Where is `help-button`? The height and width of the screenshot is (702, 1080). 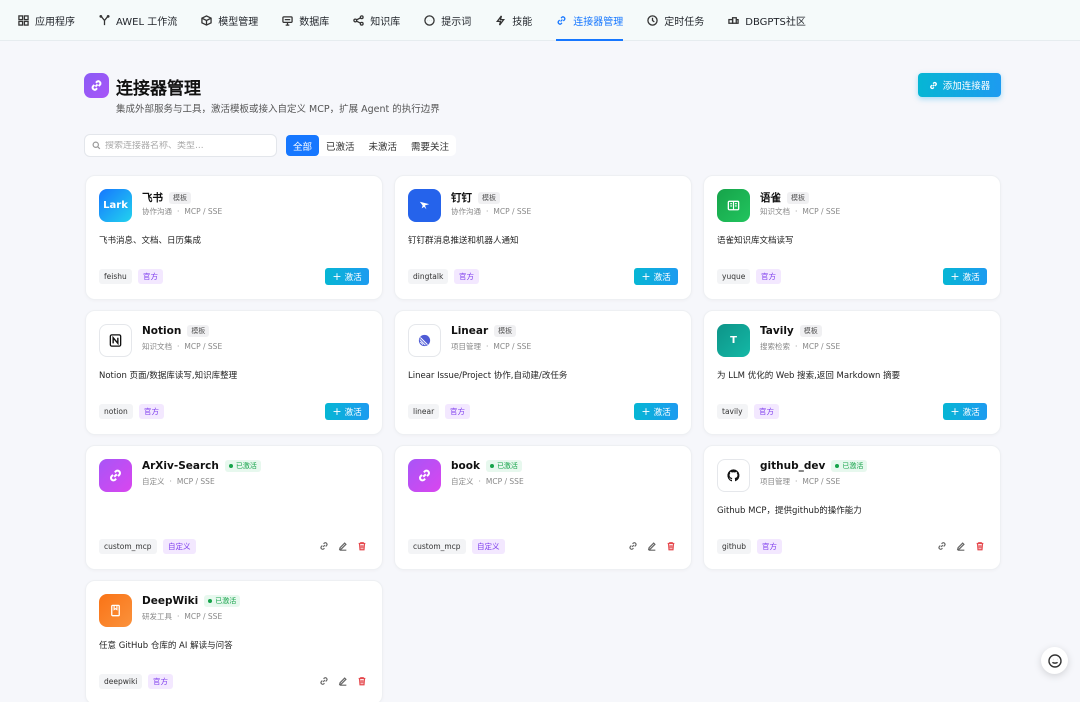 help-button is located at coordinates (1054, 660).